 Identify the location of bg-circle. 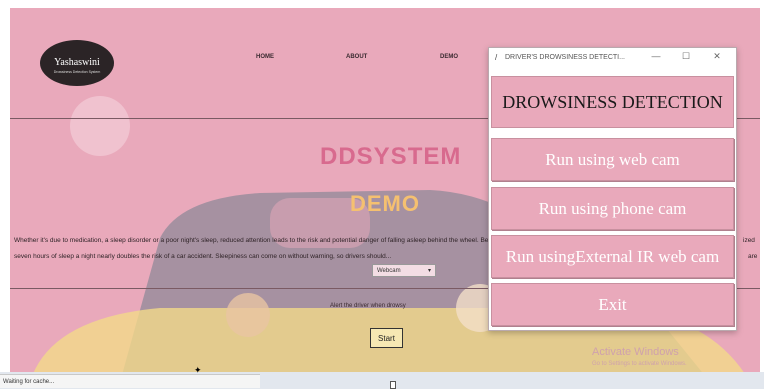
(100, 126).